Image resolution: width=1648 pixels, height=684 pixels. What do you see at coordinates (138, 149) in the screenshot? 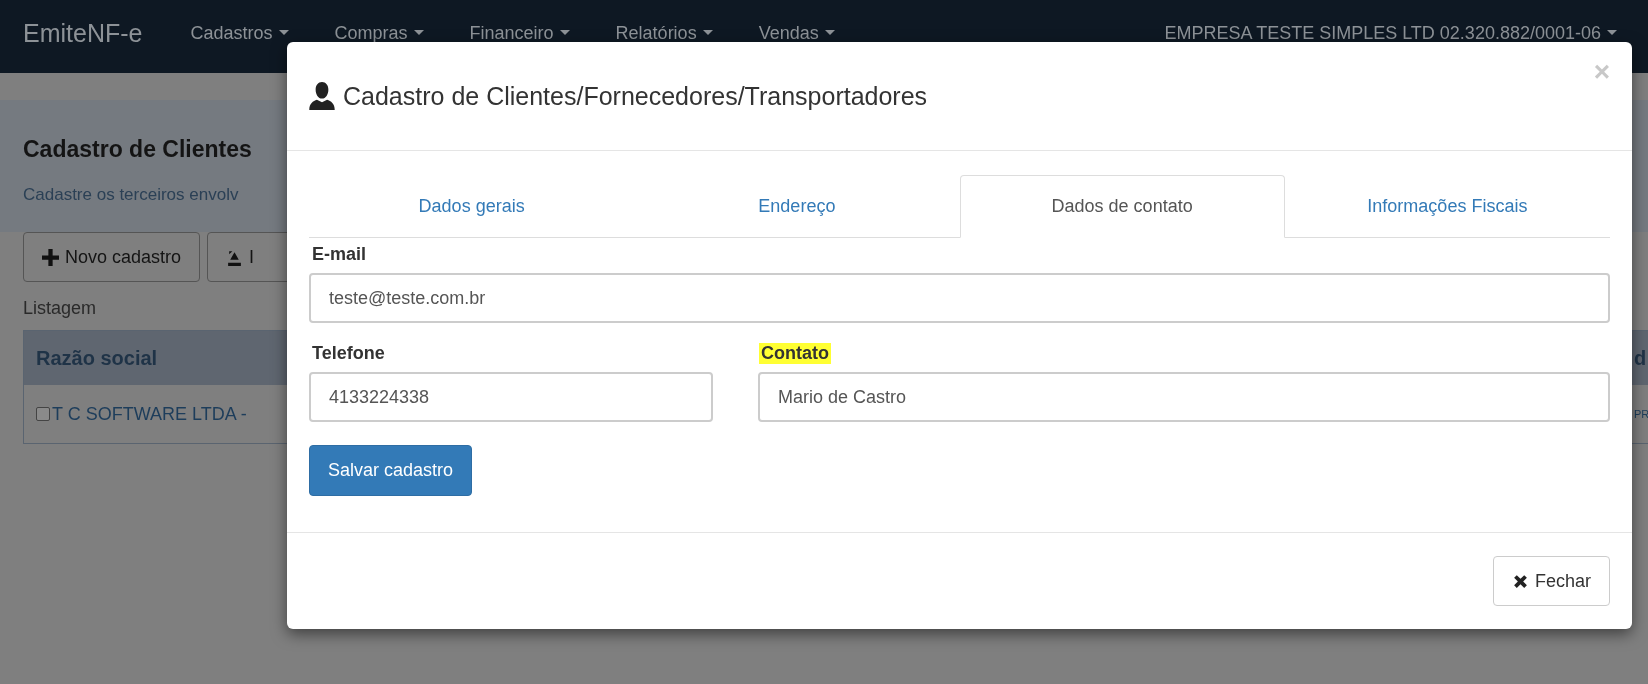
I see `page-title: Cadastro de Clientes` at bounding box center [138, 149].